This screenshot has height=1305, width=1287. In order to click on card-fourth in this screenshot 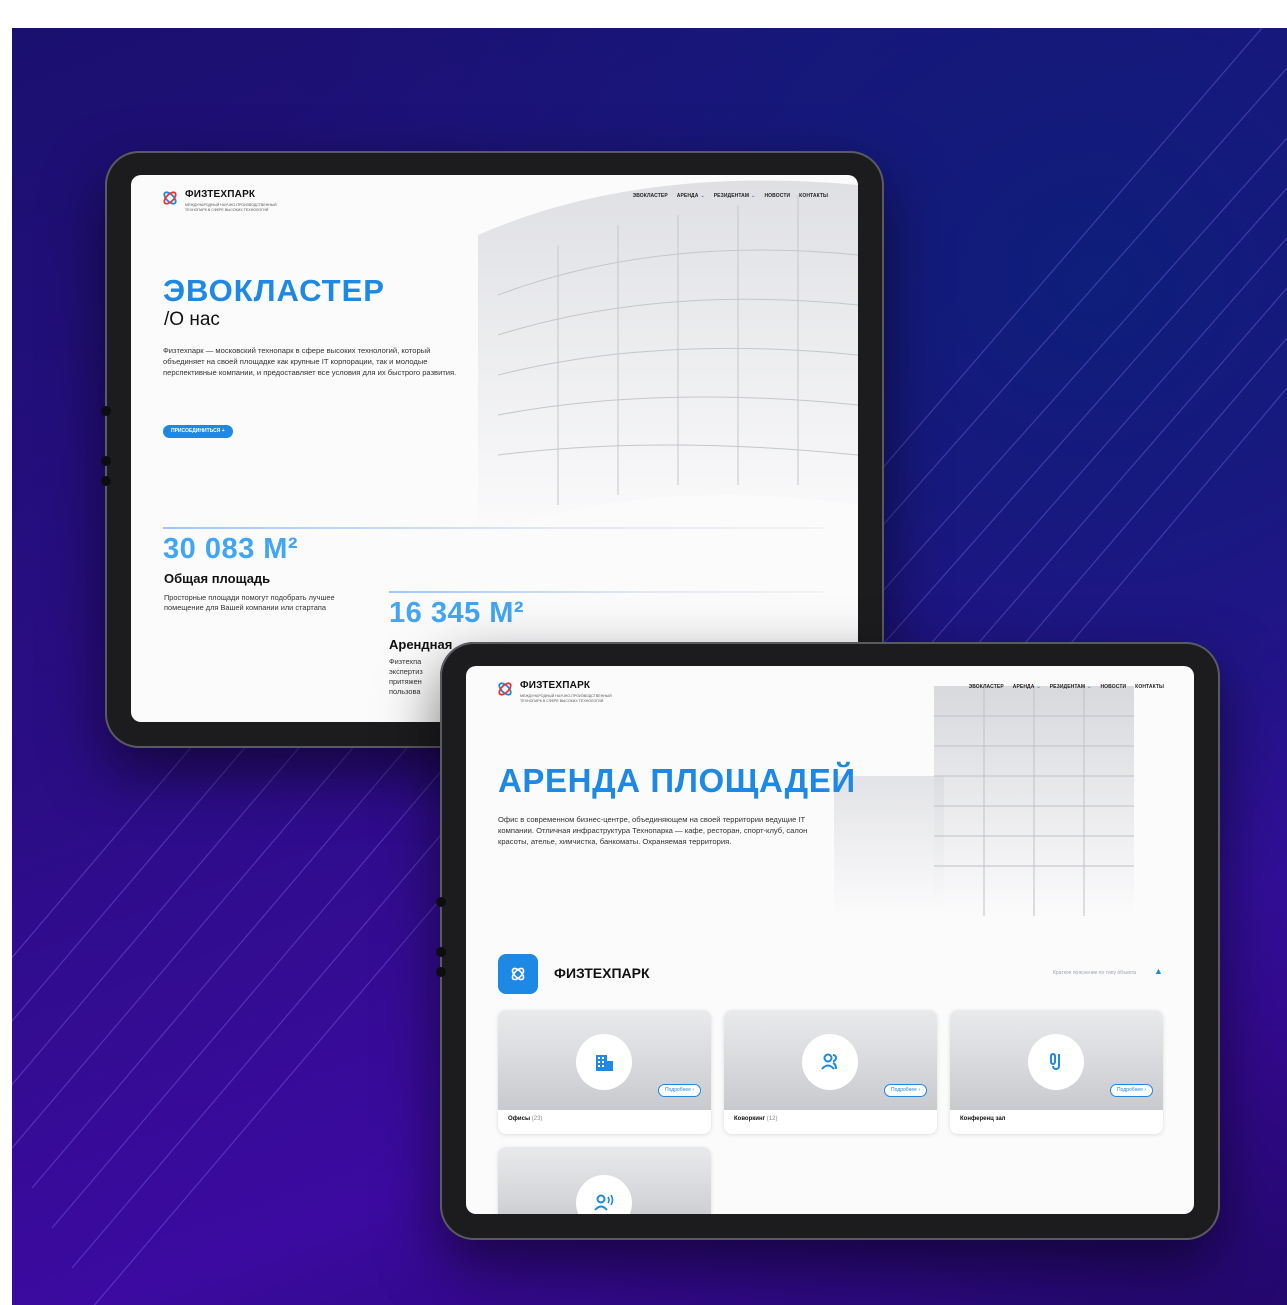, I will do `click(604, 1180)`.